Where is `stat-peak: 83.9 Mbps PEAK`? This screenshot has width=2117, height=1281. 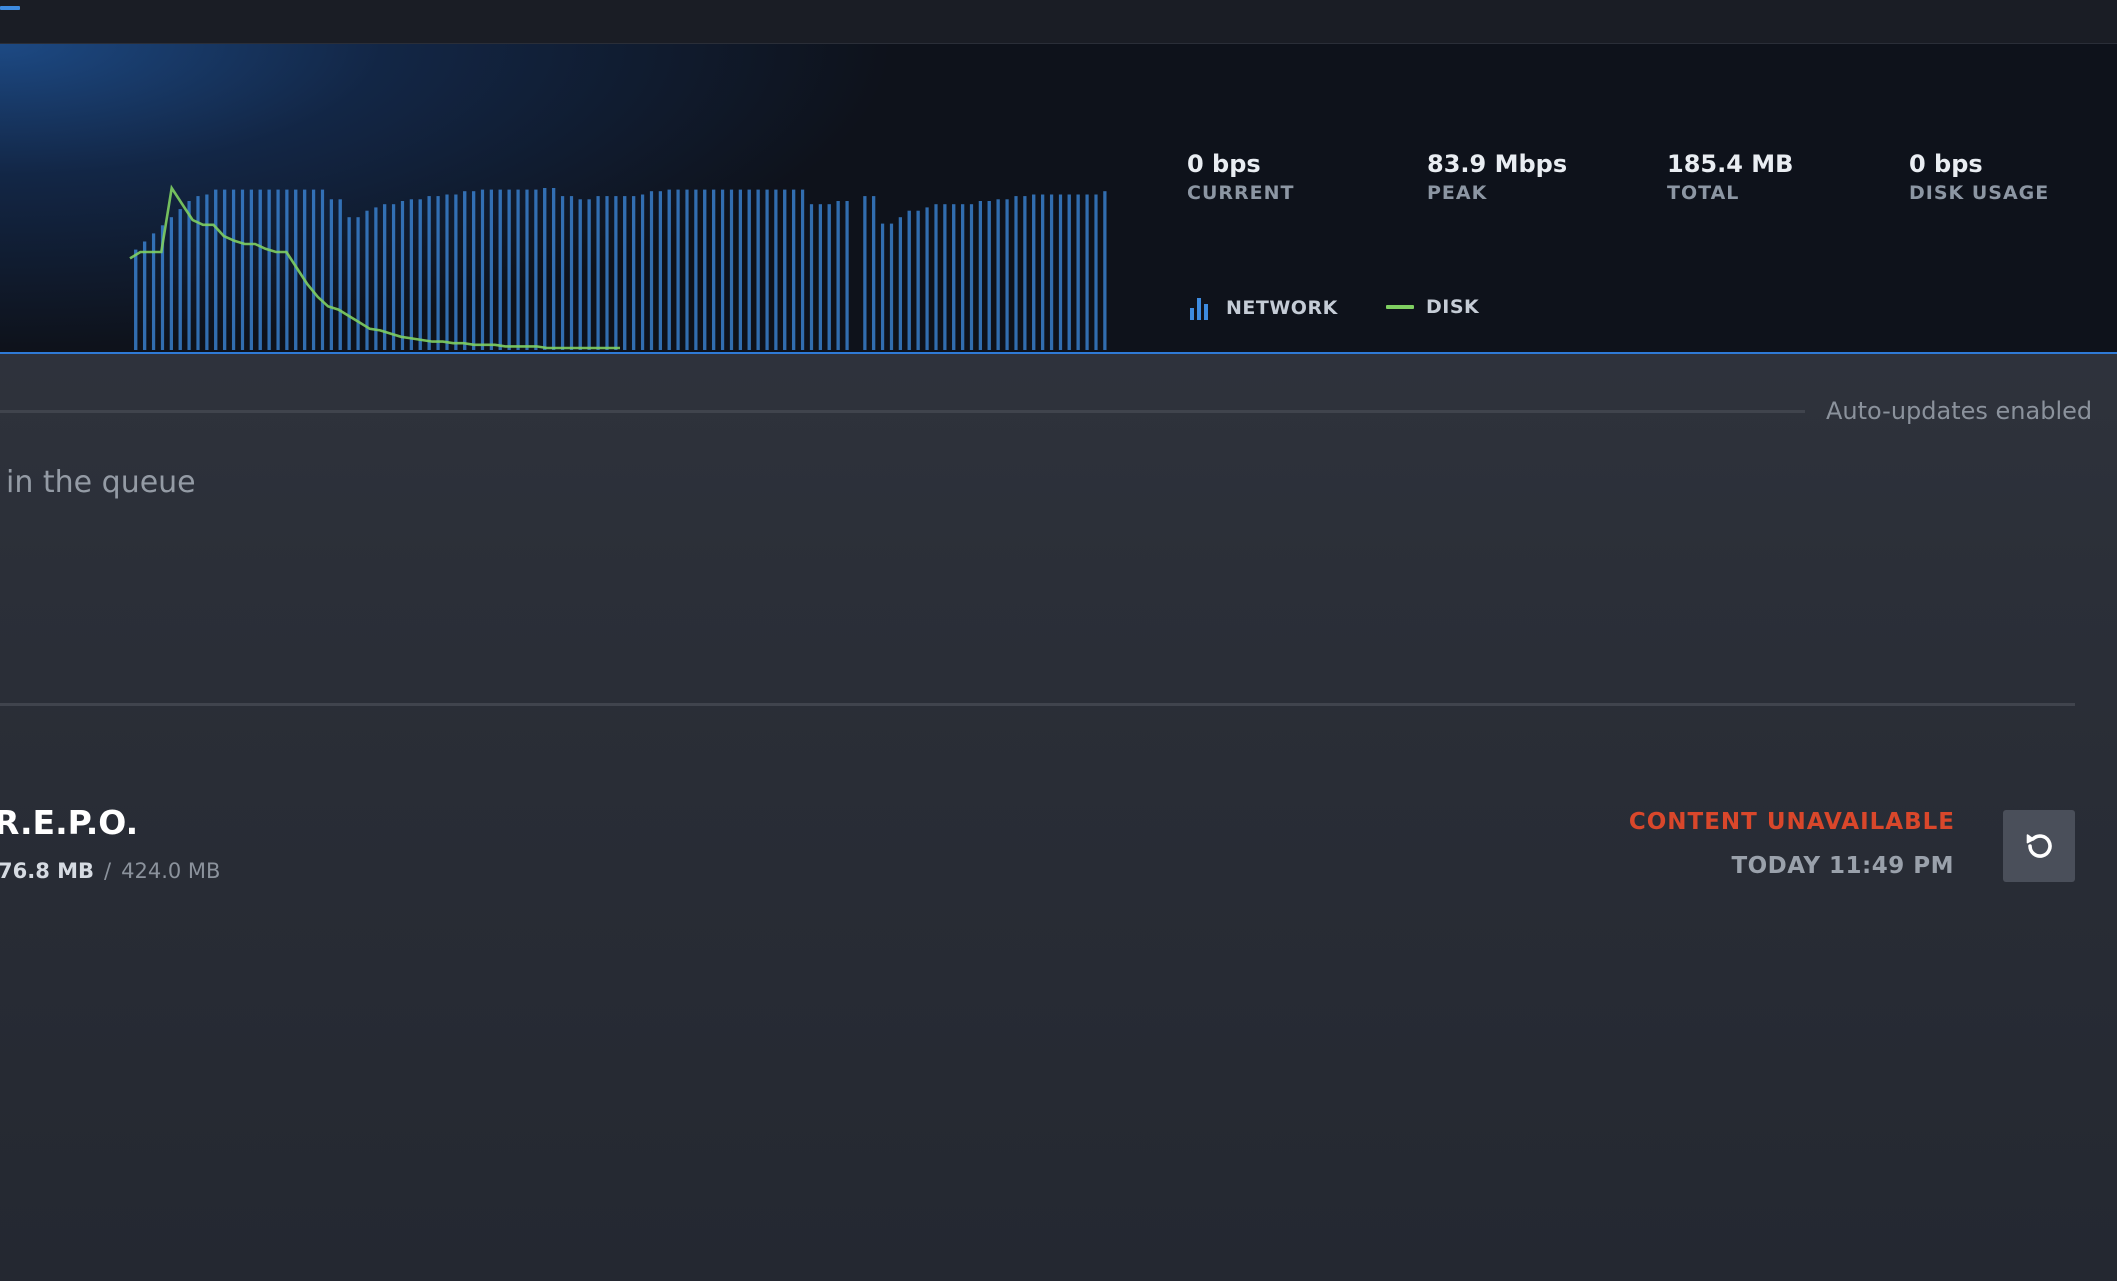 stat-peak: 83.9 Mbps PEAK is located at coordinates (1497, 177).